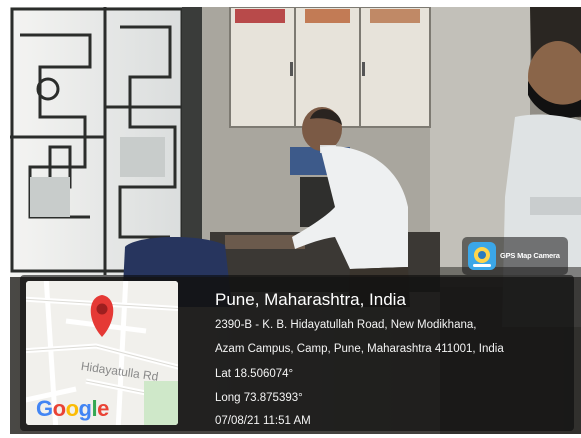 The width and height of the screenshot is (581, 438). I want to click on google-logo-letter: G, so click(44, 408).